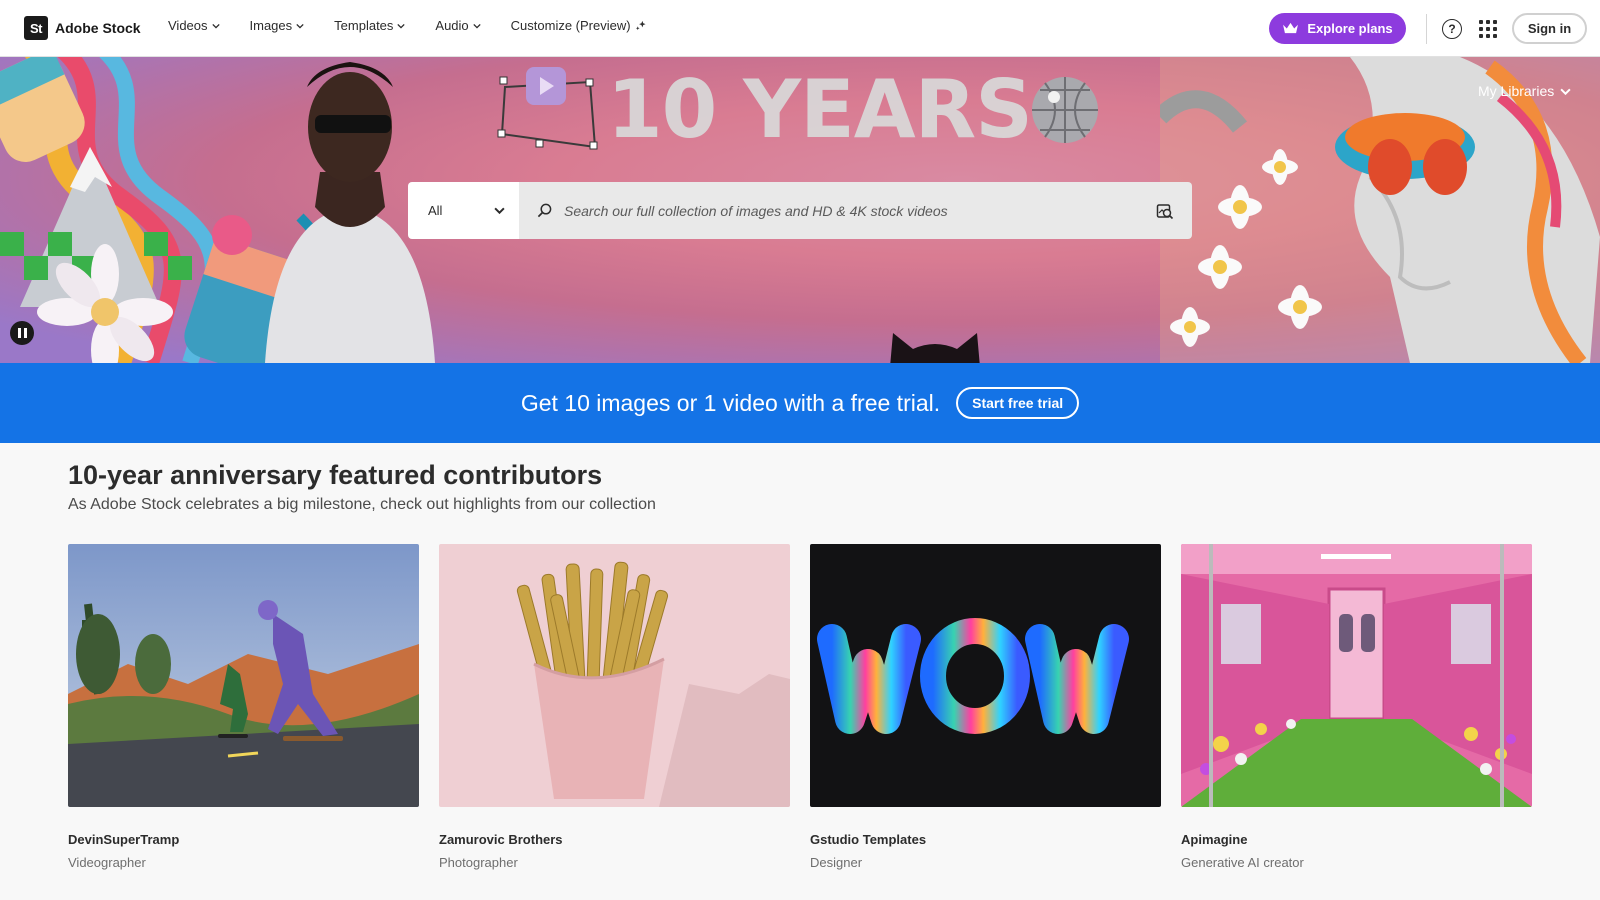 The height and width of the screenshot is (900, 1600). What do you see at coordinates (364, 25) in the screenshot?
I see `nav-templates-label: Templates` at bounding box center [364, 25].